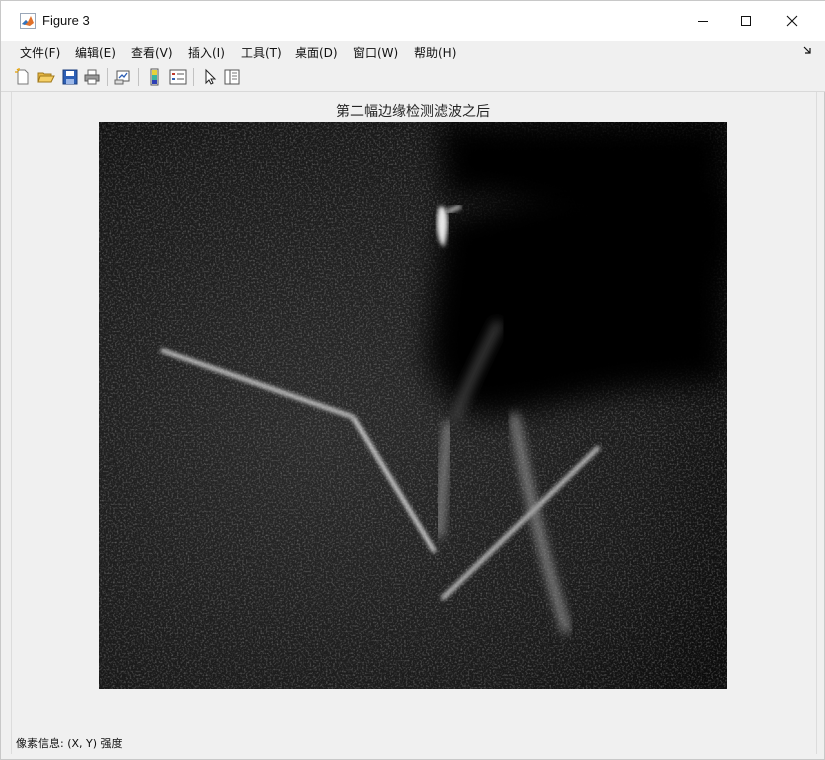  I want to click on insert-colorbar-button, so click(155, 77).